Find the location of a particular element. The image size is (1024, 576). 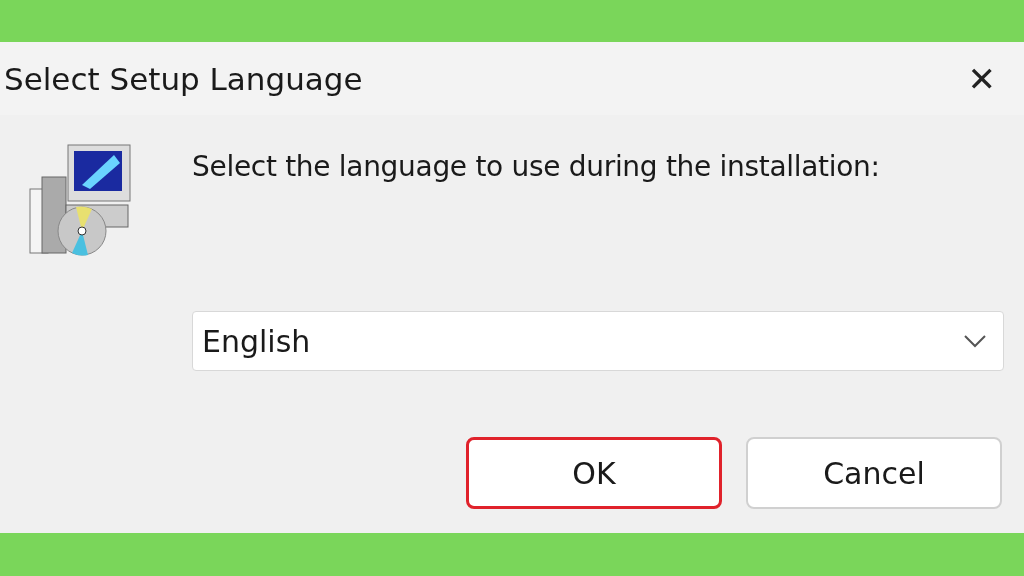

dropdown-value: English is located at coordinates (256, 341).